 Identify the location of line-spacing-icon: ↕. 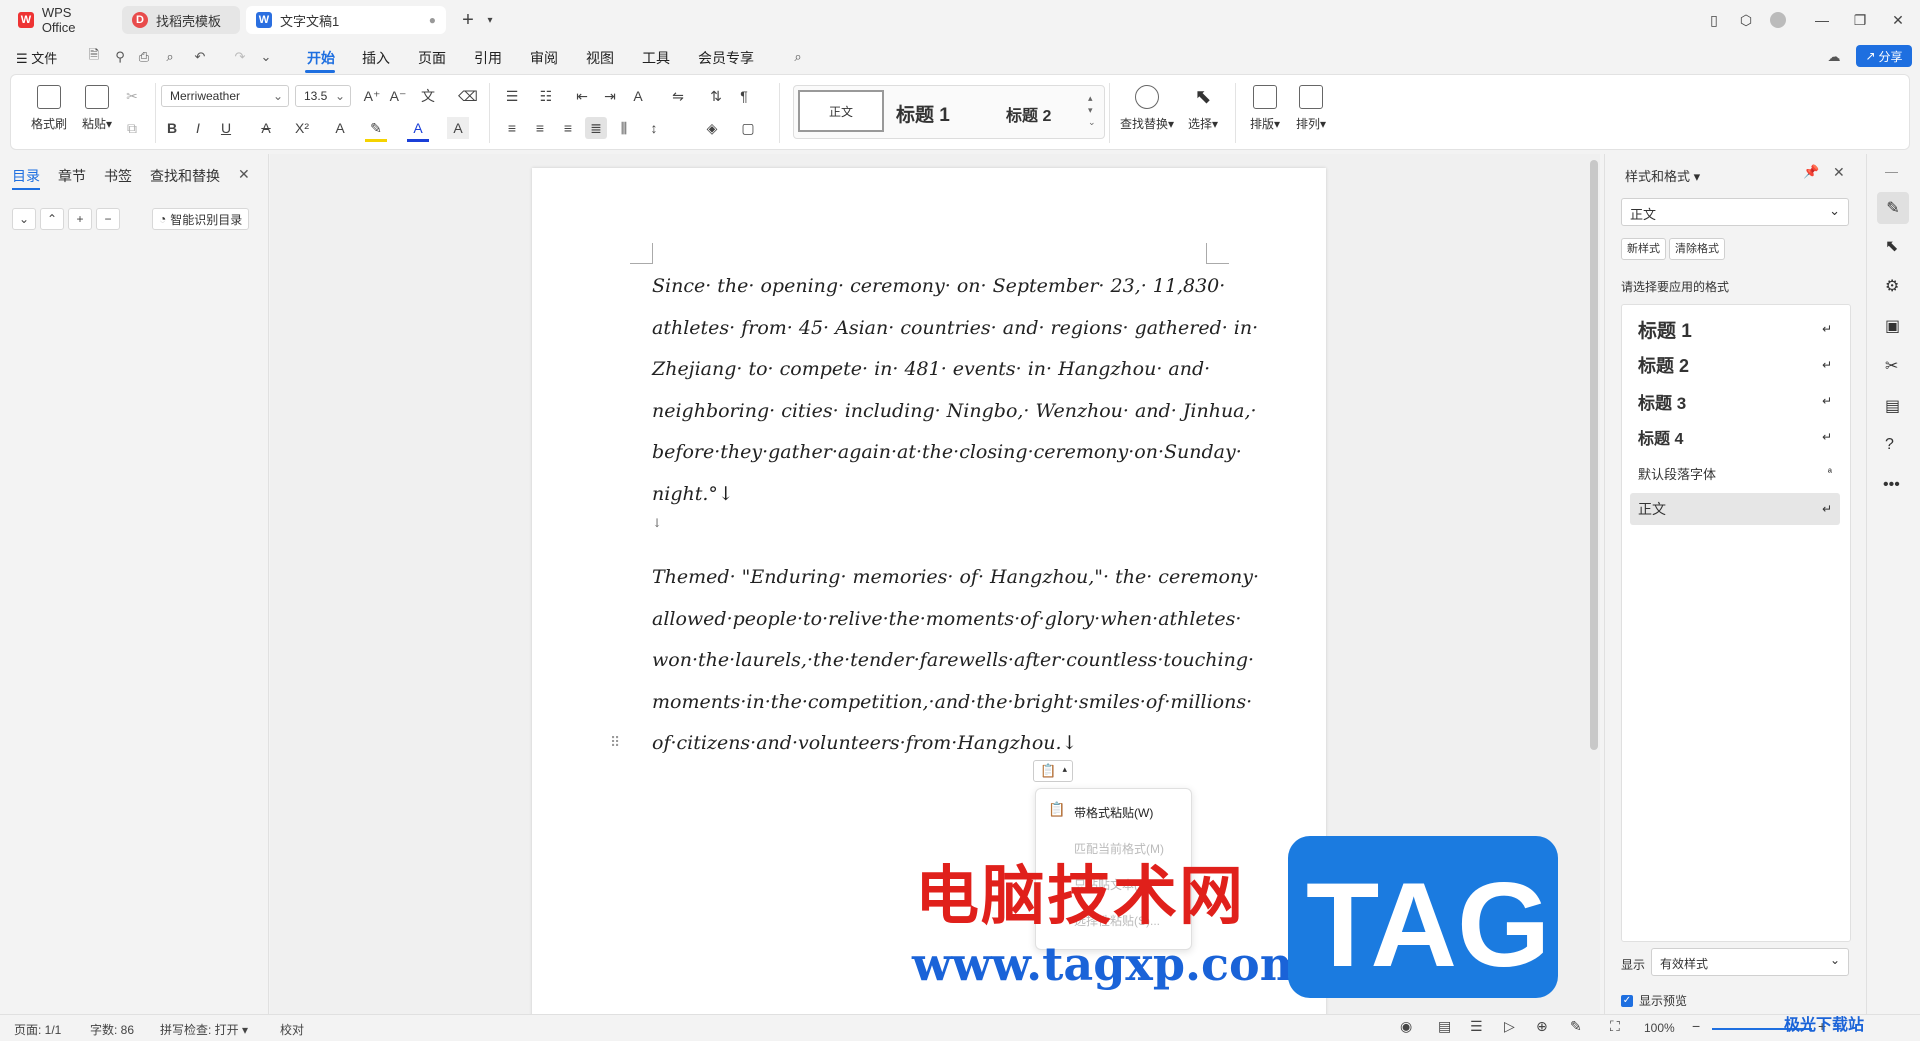
(654, 128).